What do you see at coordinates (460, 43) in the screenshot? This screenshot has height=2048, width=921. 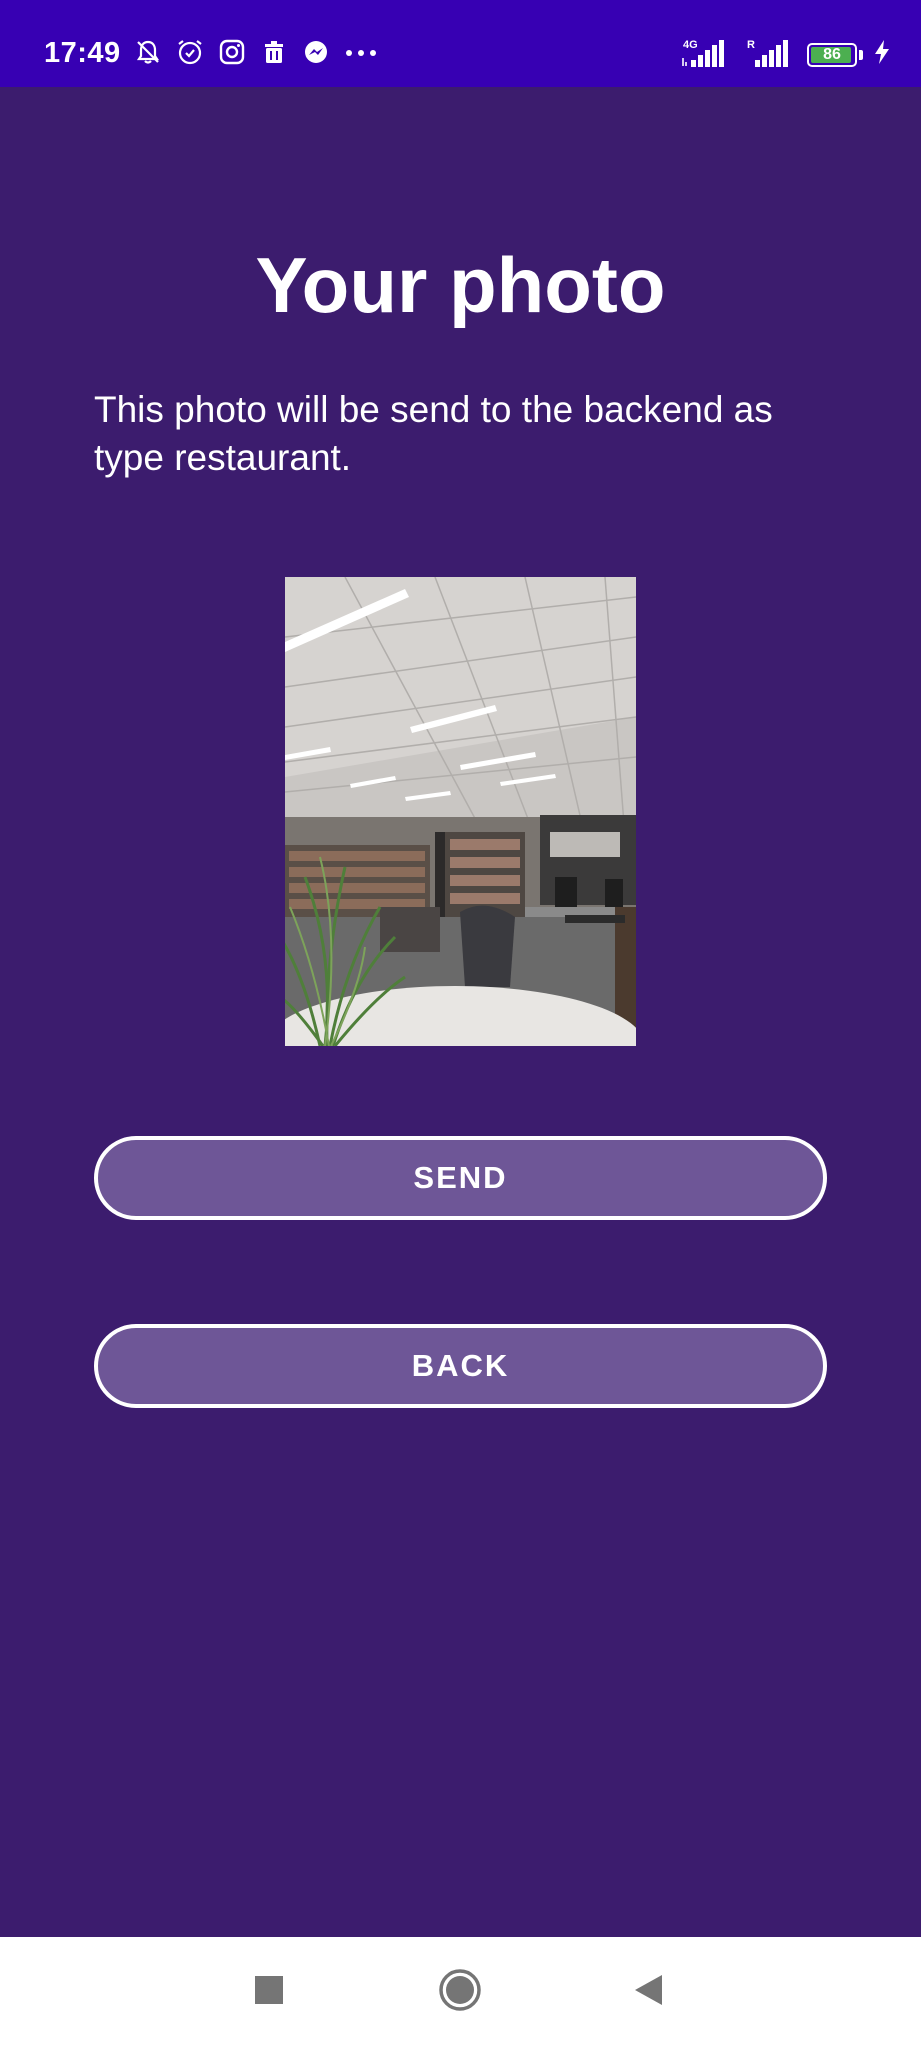 I see `status-bar: 17:49 4G R 86` at bounding box center [460, 43].